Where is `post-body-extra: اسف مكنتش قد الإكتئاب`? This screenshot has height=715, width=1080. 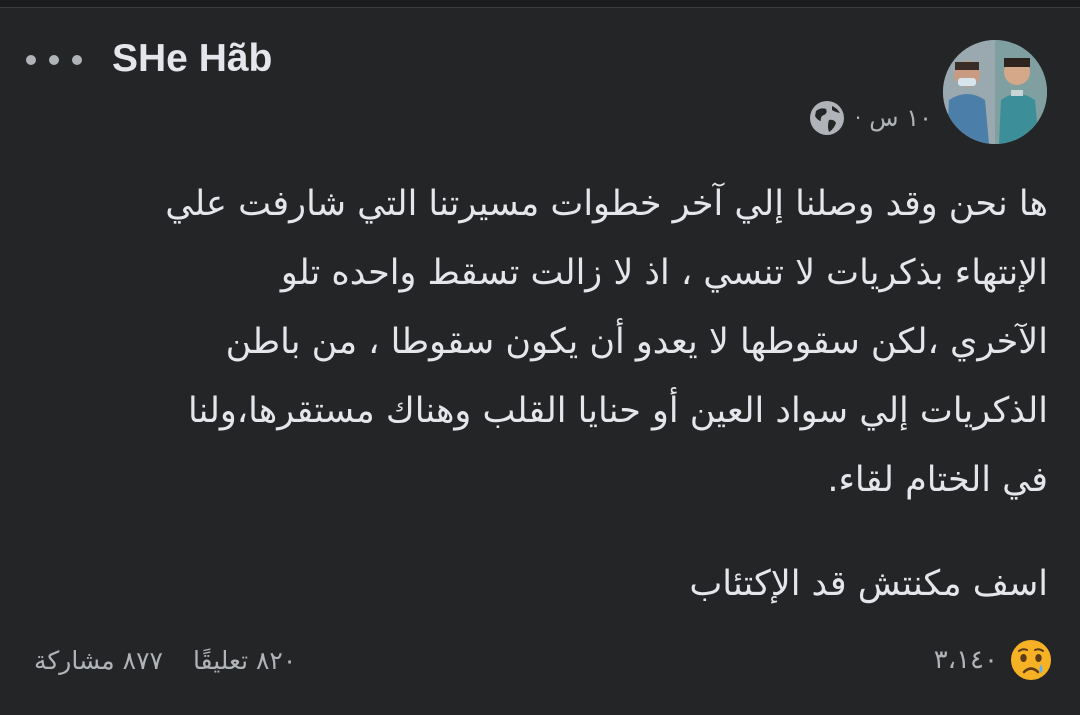 post-body-extra: اسف مكنتش قد الإكتئاب is located at coordinates (868, 584).